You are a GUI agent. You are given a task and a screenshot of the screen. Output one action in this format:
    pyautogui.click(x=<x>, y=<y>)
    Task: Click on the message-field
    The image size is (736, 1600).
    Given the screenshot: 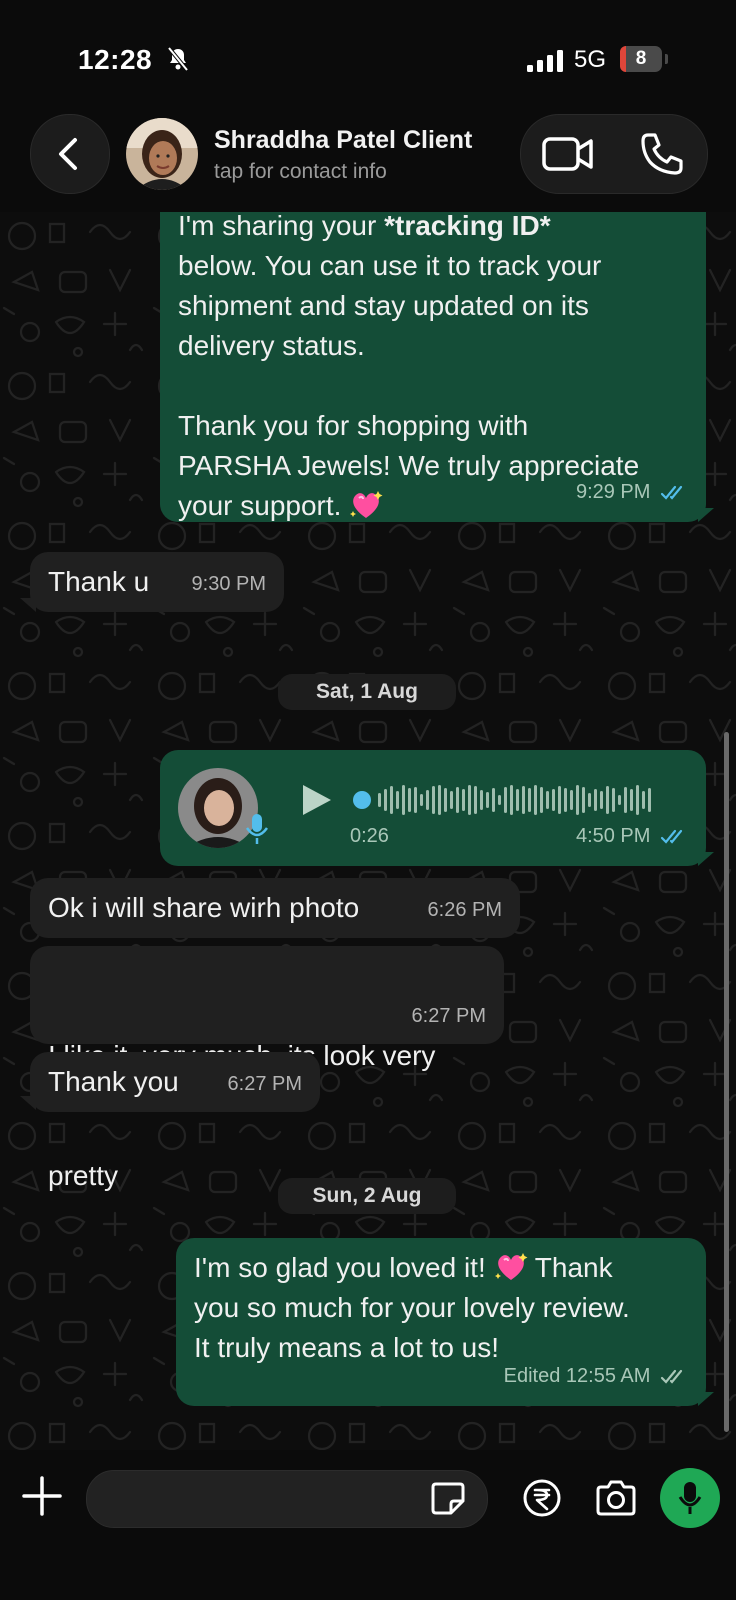 What is the action you would take?
    pyautogui.click(x=287, y=1499)
    